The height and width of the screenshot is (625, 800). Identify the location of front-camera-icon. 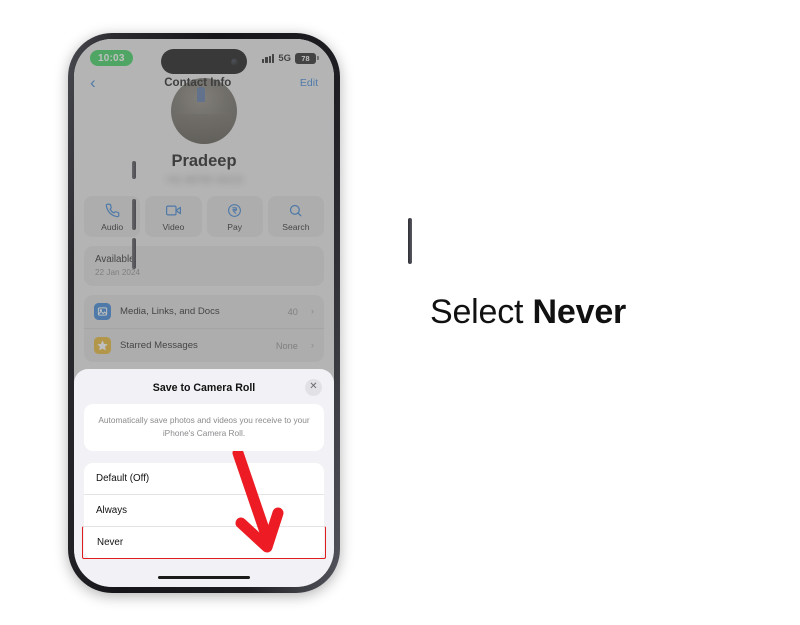
(234, 61).